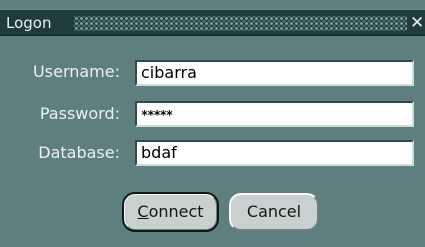 This screenshot has width=425, height=247. What do you see at coordinates (169, 72) in the screenshot?
I see `username-value: cibarra` at bounding box center [169, 72].